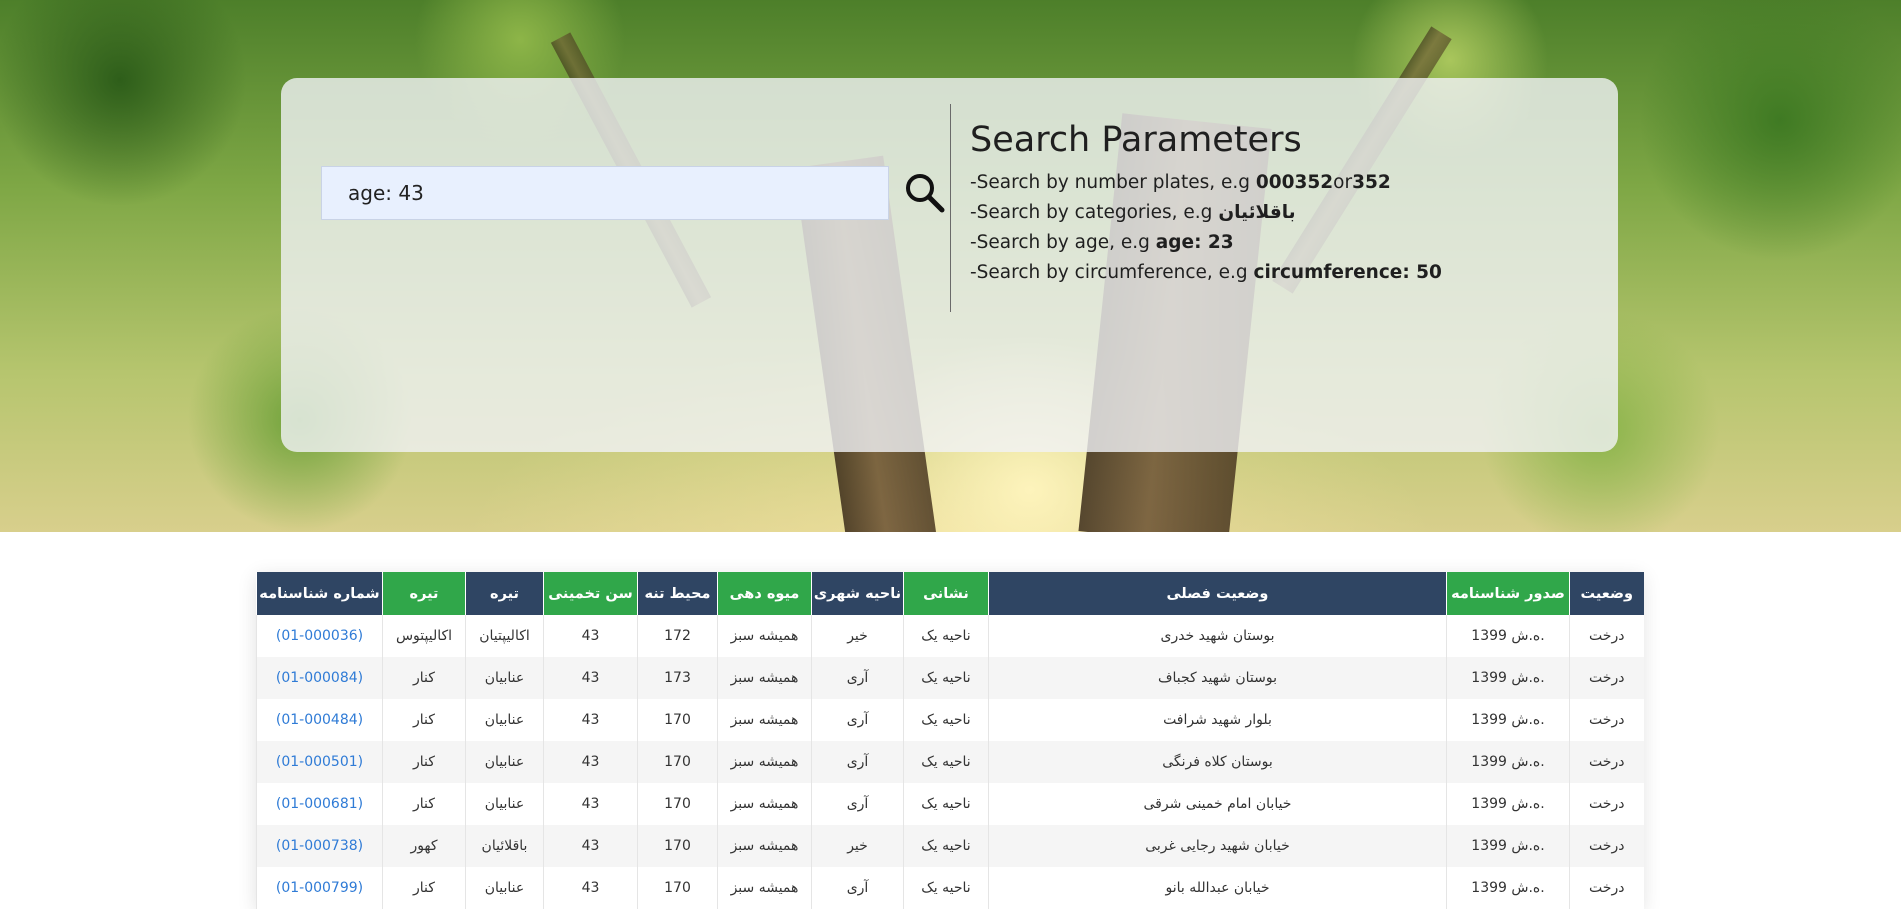 The width and height of the screenshot is (1901, 909). What do you see at coordinates (1343, 182) in the screenshot?
I see `param-text: or` at bounding box center [1343, 182].